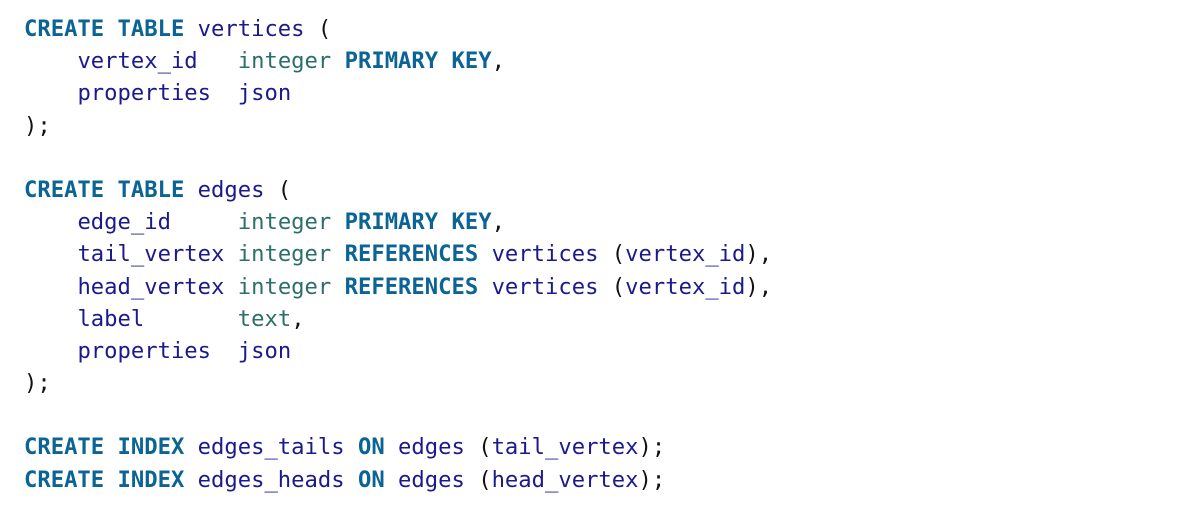 The height and width of the screenshot is (512, 1200). I want to click on code-line: vertex_id integer PRIMARY KEY,, so click(398, 61).